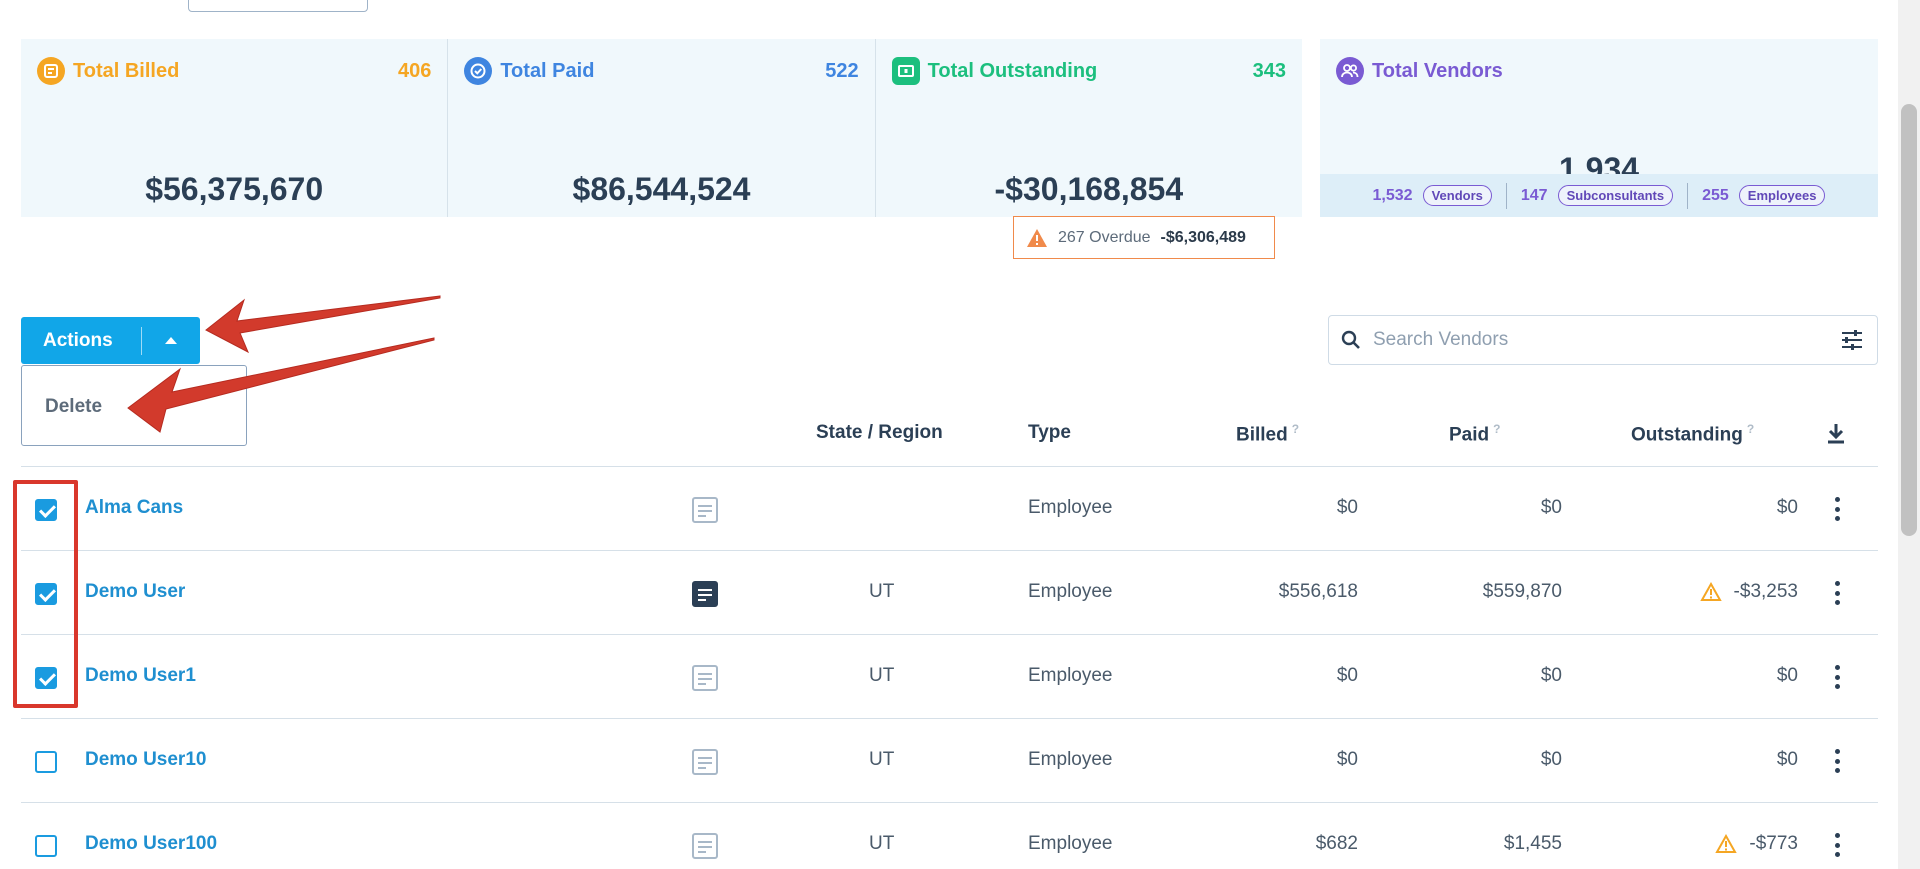 This screenshot has width=1920, height=869. I want to click on breakdown-vendors: 1,532 Vendors, so click(1433, 195).